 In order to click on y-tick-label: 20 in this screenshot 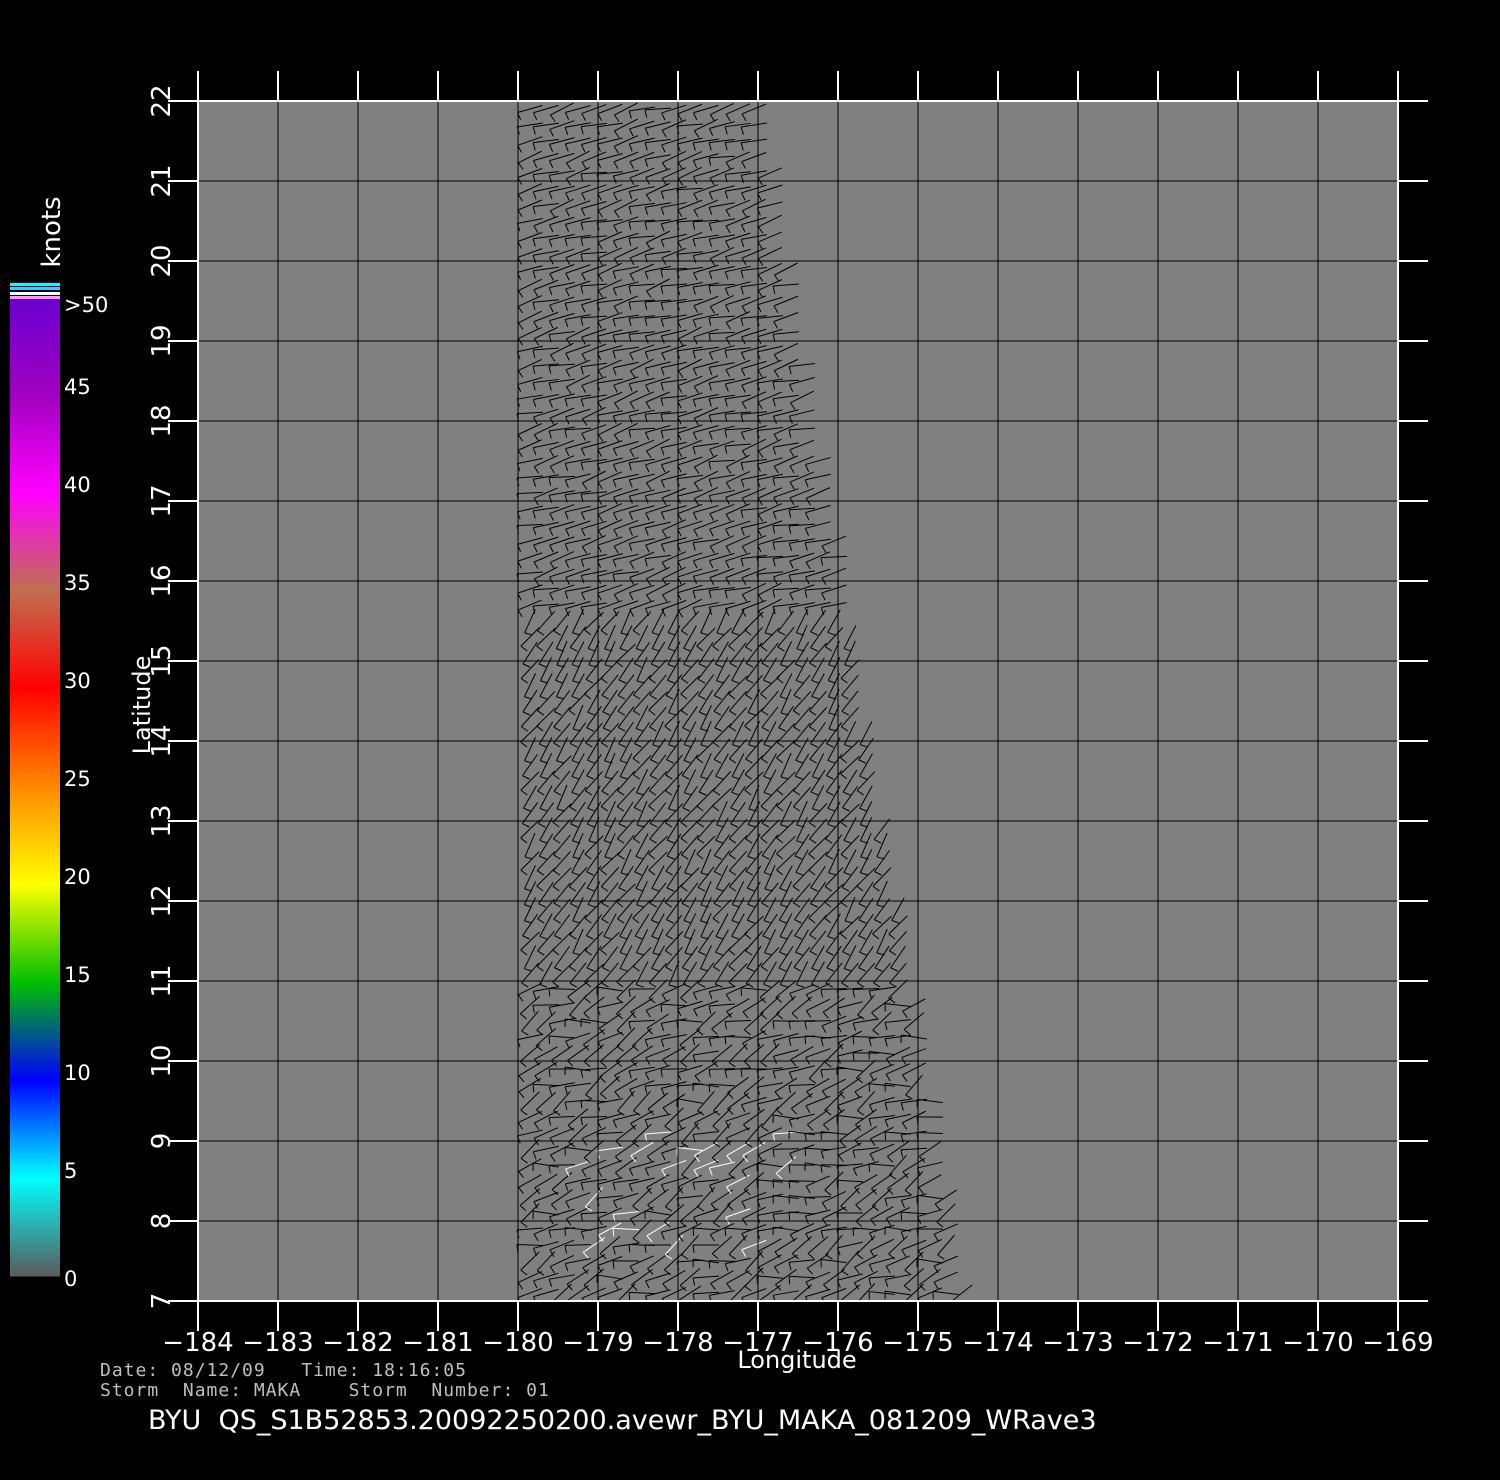, I will do `click(162, 260)`.